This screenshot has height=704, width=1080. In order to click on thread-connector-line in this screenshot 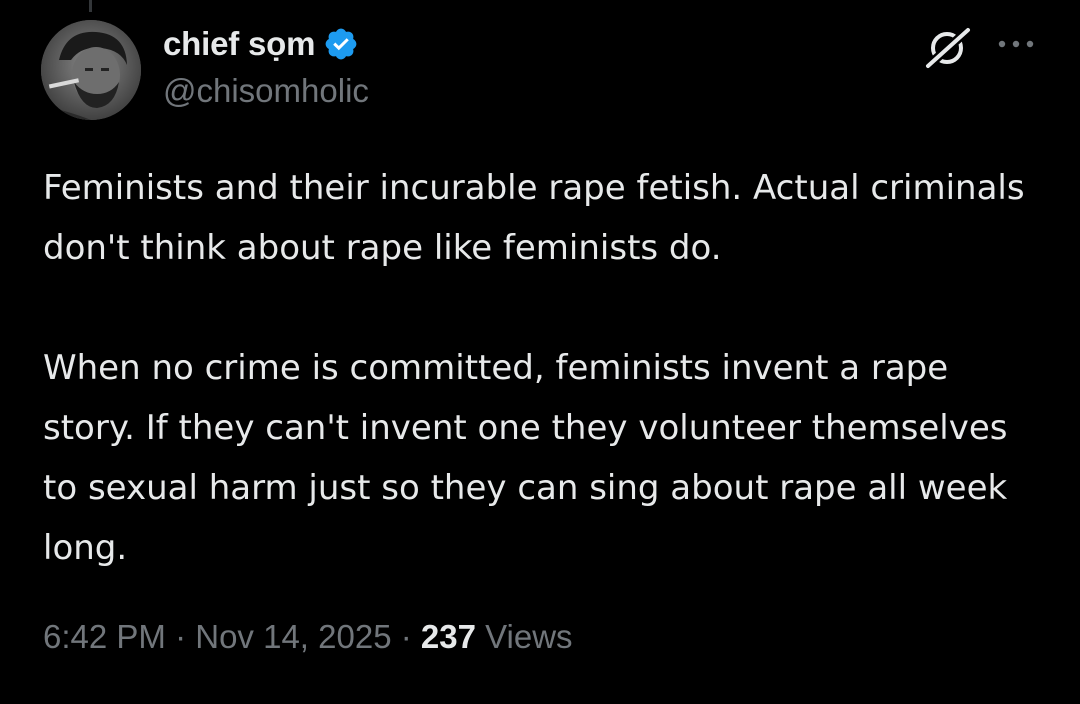, I will do `click(90, 6)`.